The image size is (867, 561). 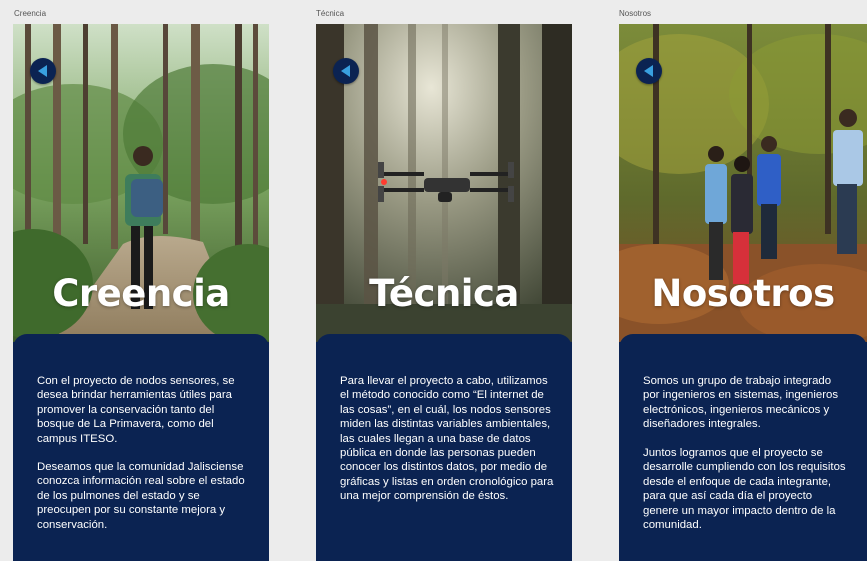 I want to click on frame-label-tecnica: Técnica, so click(x=330, y=13).